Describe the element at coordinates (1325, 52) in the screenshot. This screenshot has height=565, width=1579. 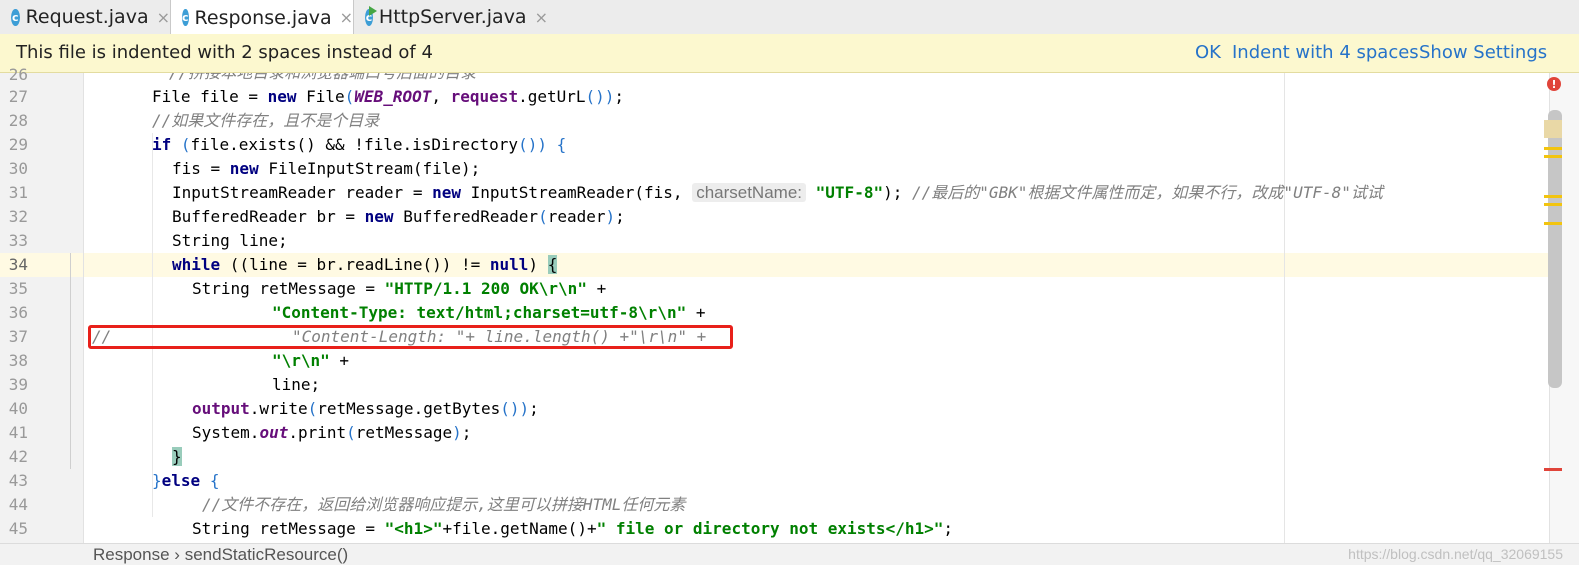
I see `indent-with-4-spaces-link: Indent with 4 spaces` at that location.